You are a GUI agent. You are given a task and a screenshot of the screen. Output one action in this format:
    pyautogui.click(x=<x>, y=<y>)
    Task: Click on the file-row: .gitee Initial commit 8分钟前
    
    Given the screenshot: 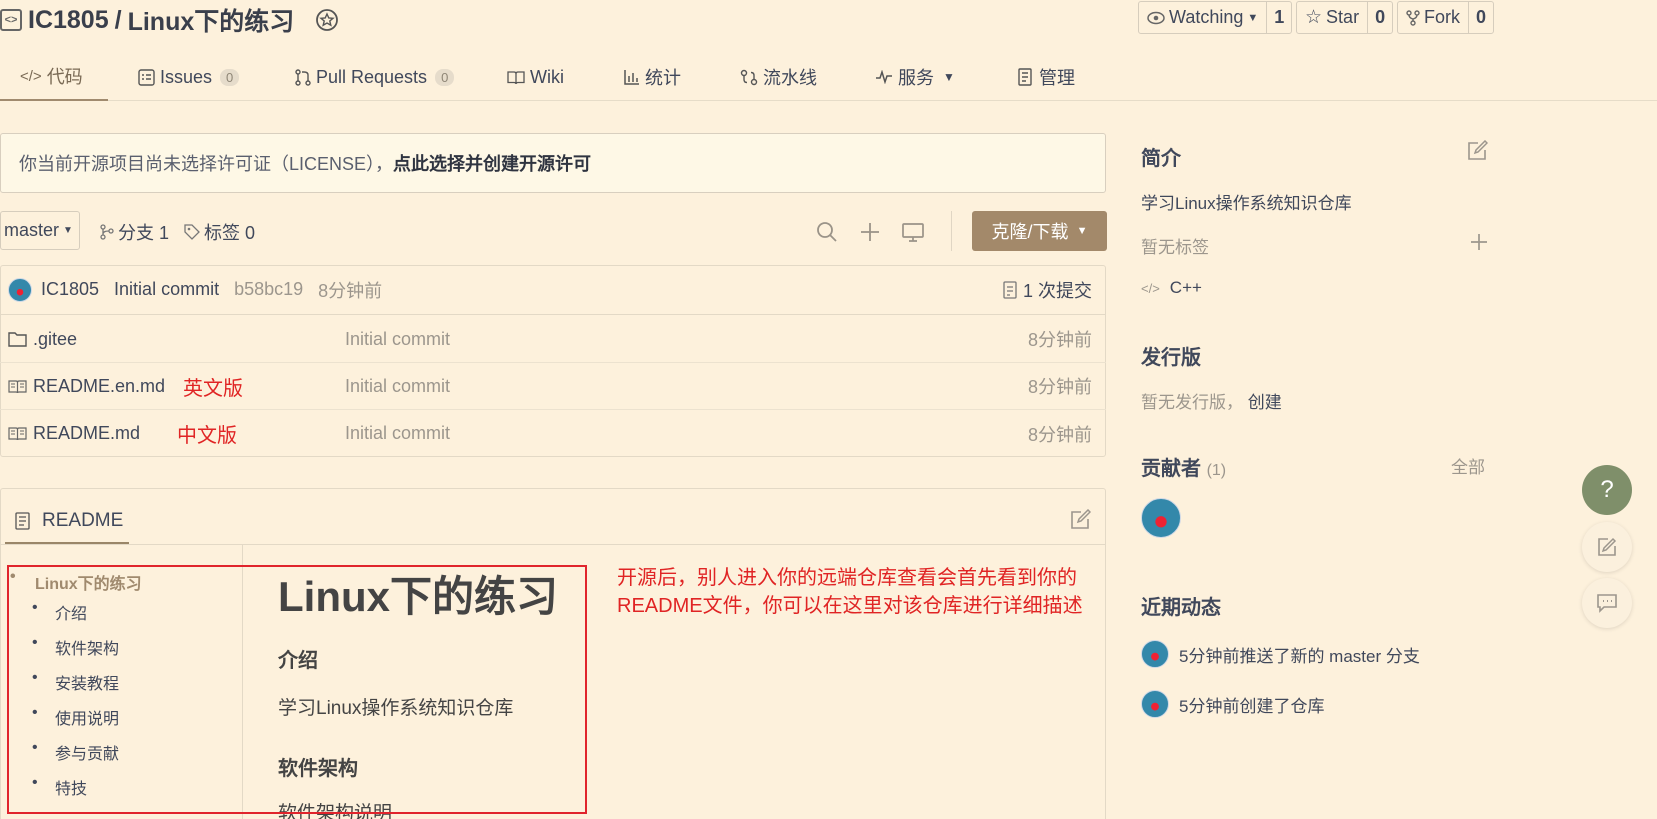 What is the action you would take?
    pyautogui.click(x=553, y=339)
    